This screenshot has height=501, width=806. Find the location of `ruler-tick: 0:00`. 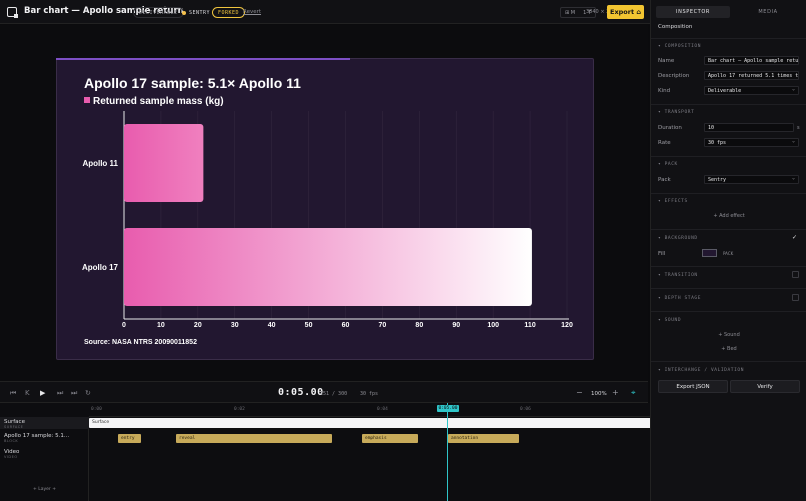

ruler-tick: 0:00 is located at coordinates (96, 409).